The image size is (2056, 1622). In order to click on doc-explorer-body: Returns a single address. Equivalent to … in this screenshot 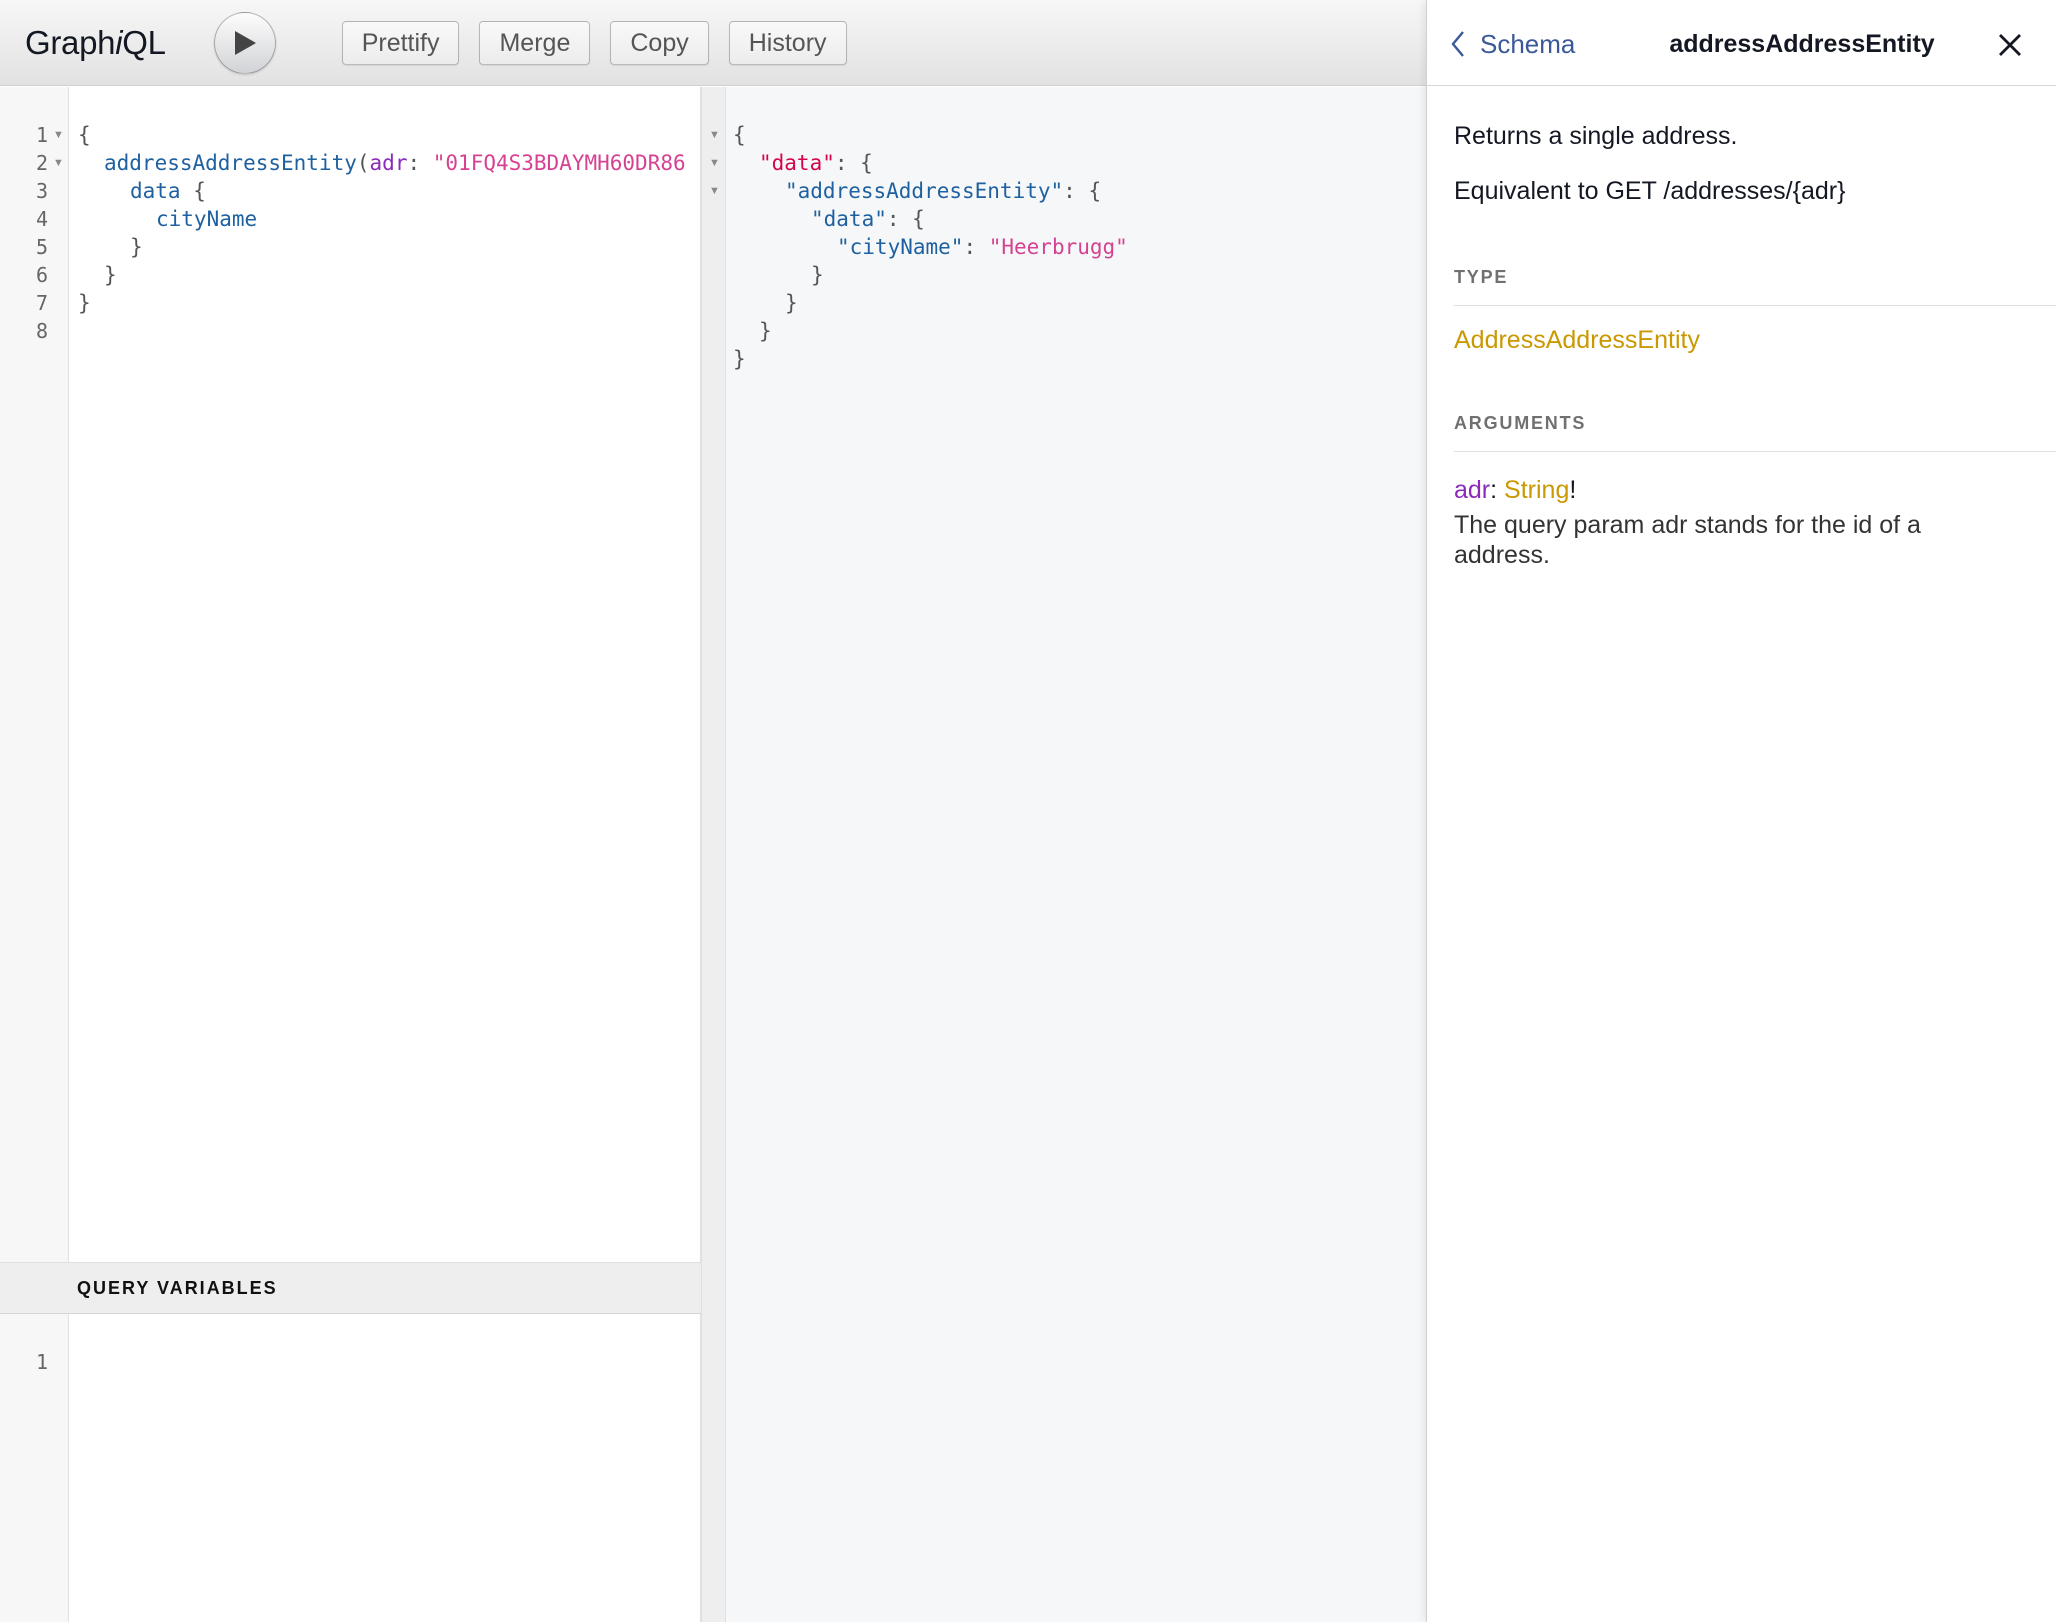, I will do `click(1755, 328)`.